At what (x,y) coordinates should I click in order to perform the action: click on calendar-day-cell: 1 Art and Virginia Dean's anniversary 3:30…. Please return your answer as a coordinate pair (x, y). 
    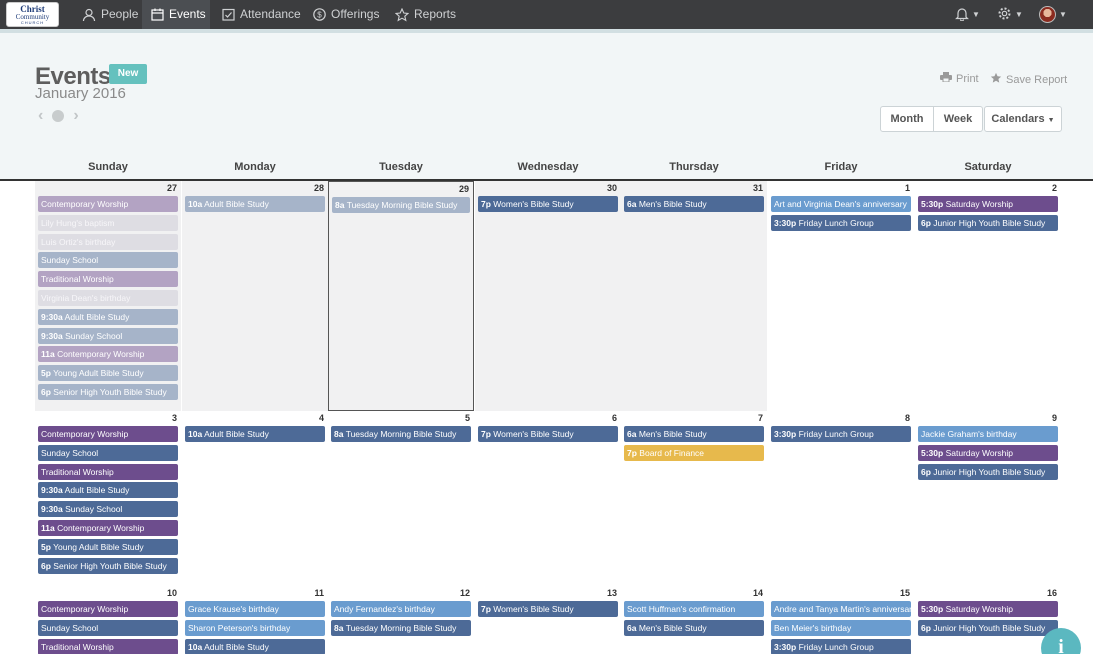
    Looking at the image, I should click on (841, 296).